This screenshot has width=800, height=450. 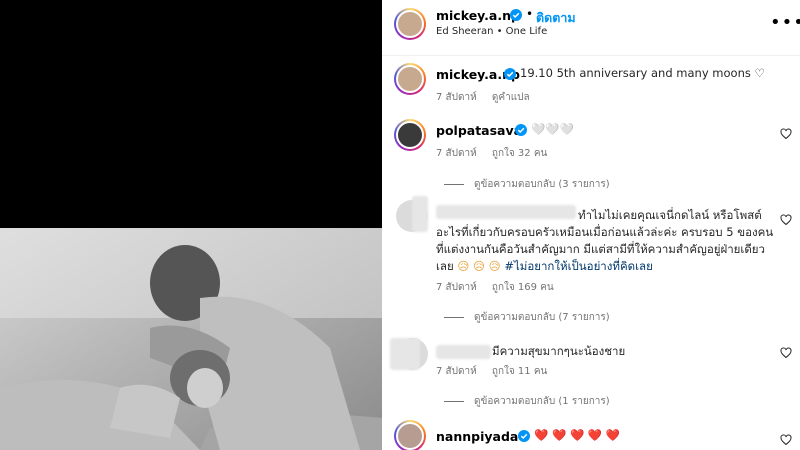 I want to click on comment-text: ❤️ ❤️ ❤️ ❤️ ❤️, so click(x=577, y=435).